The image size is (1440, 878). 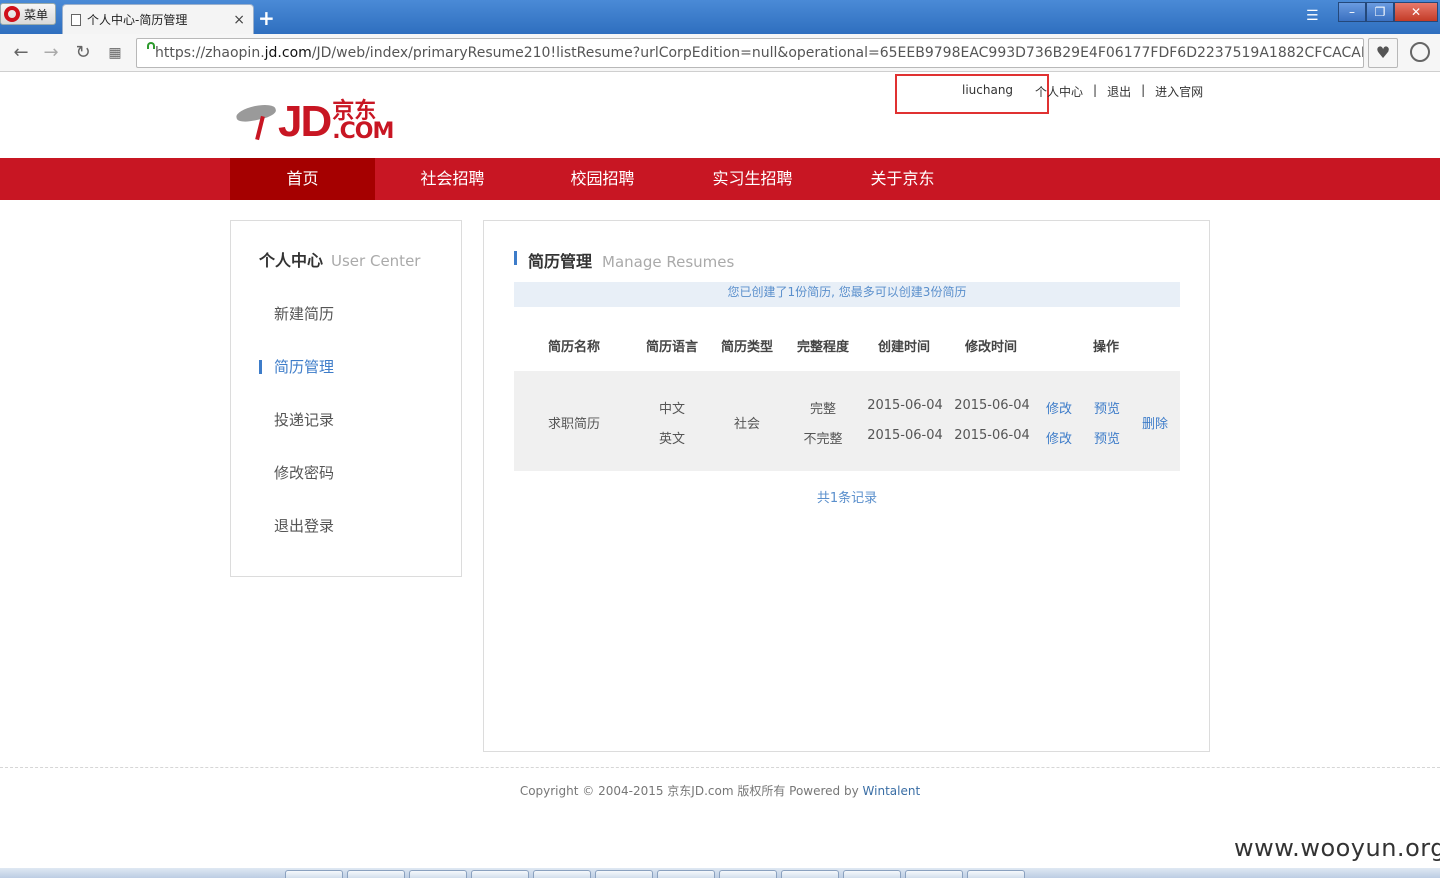 I want to click on tab-close-icon: ×, so click(x=239, y=20).